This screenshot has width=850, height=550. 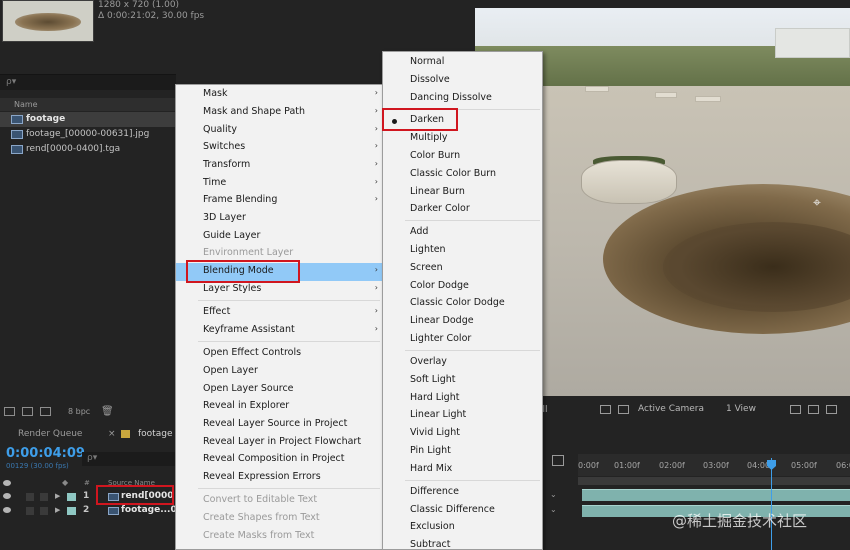 I want to click on blend-mode-vivid-light: Vivid Light, so click(x=462, y=434).